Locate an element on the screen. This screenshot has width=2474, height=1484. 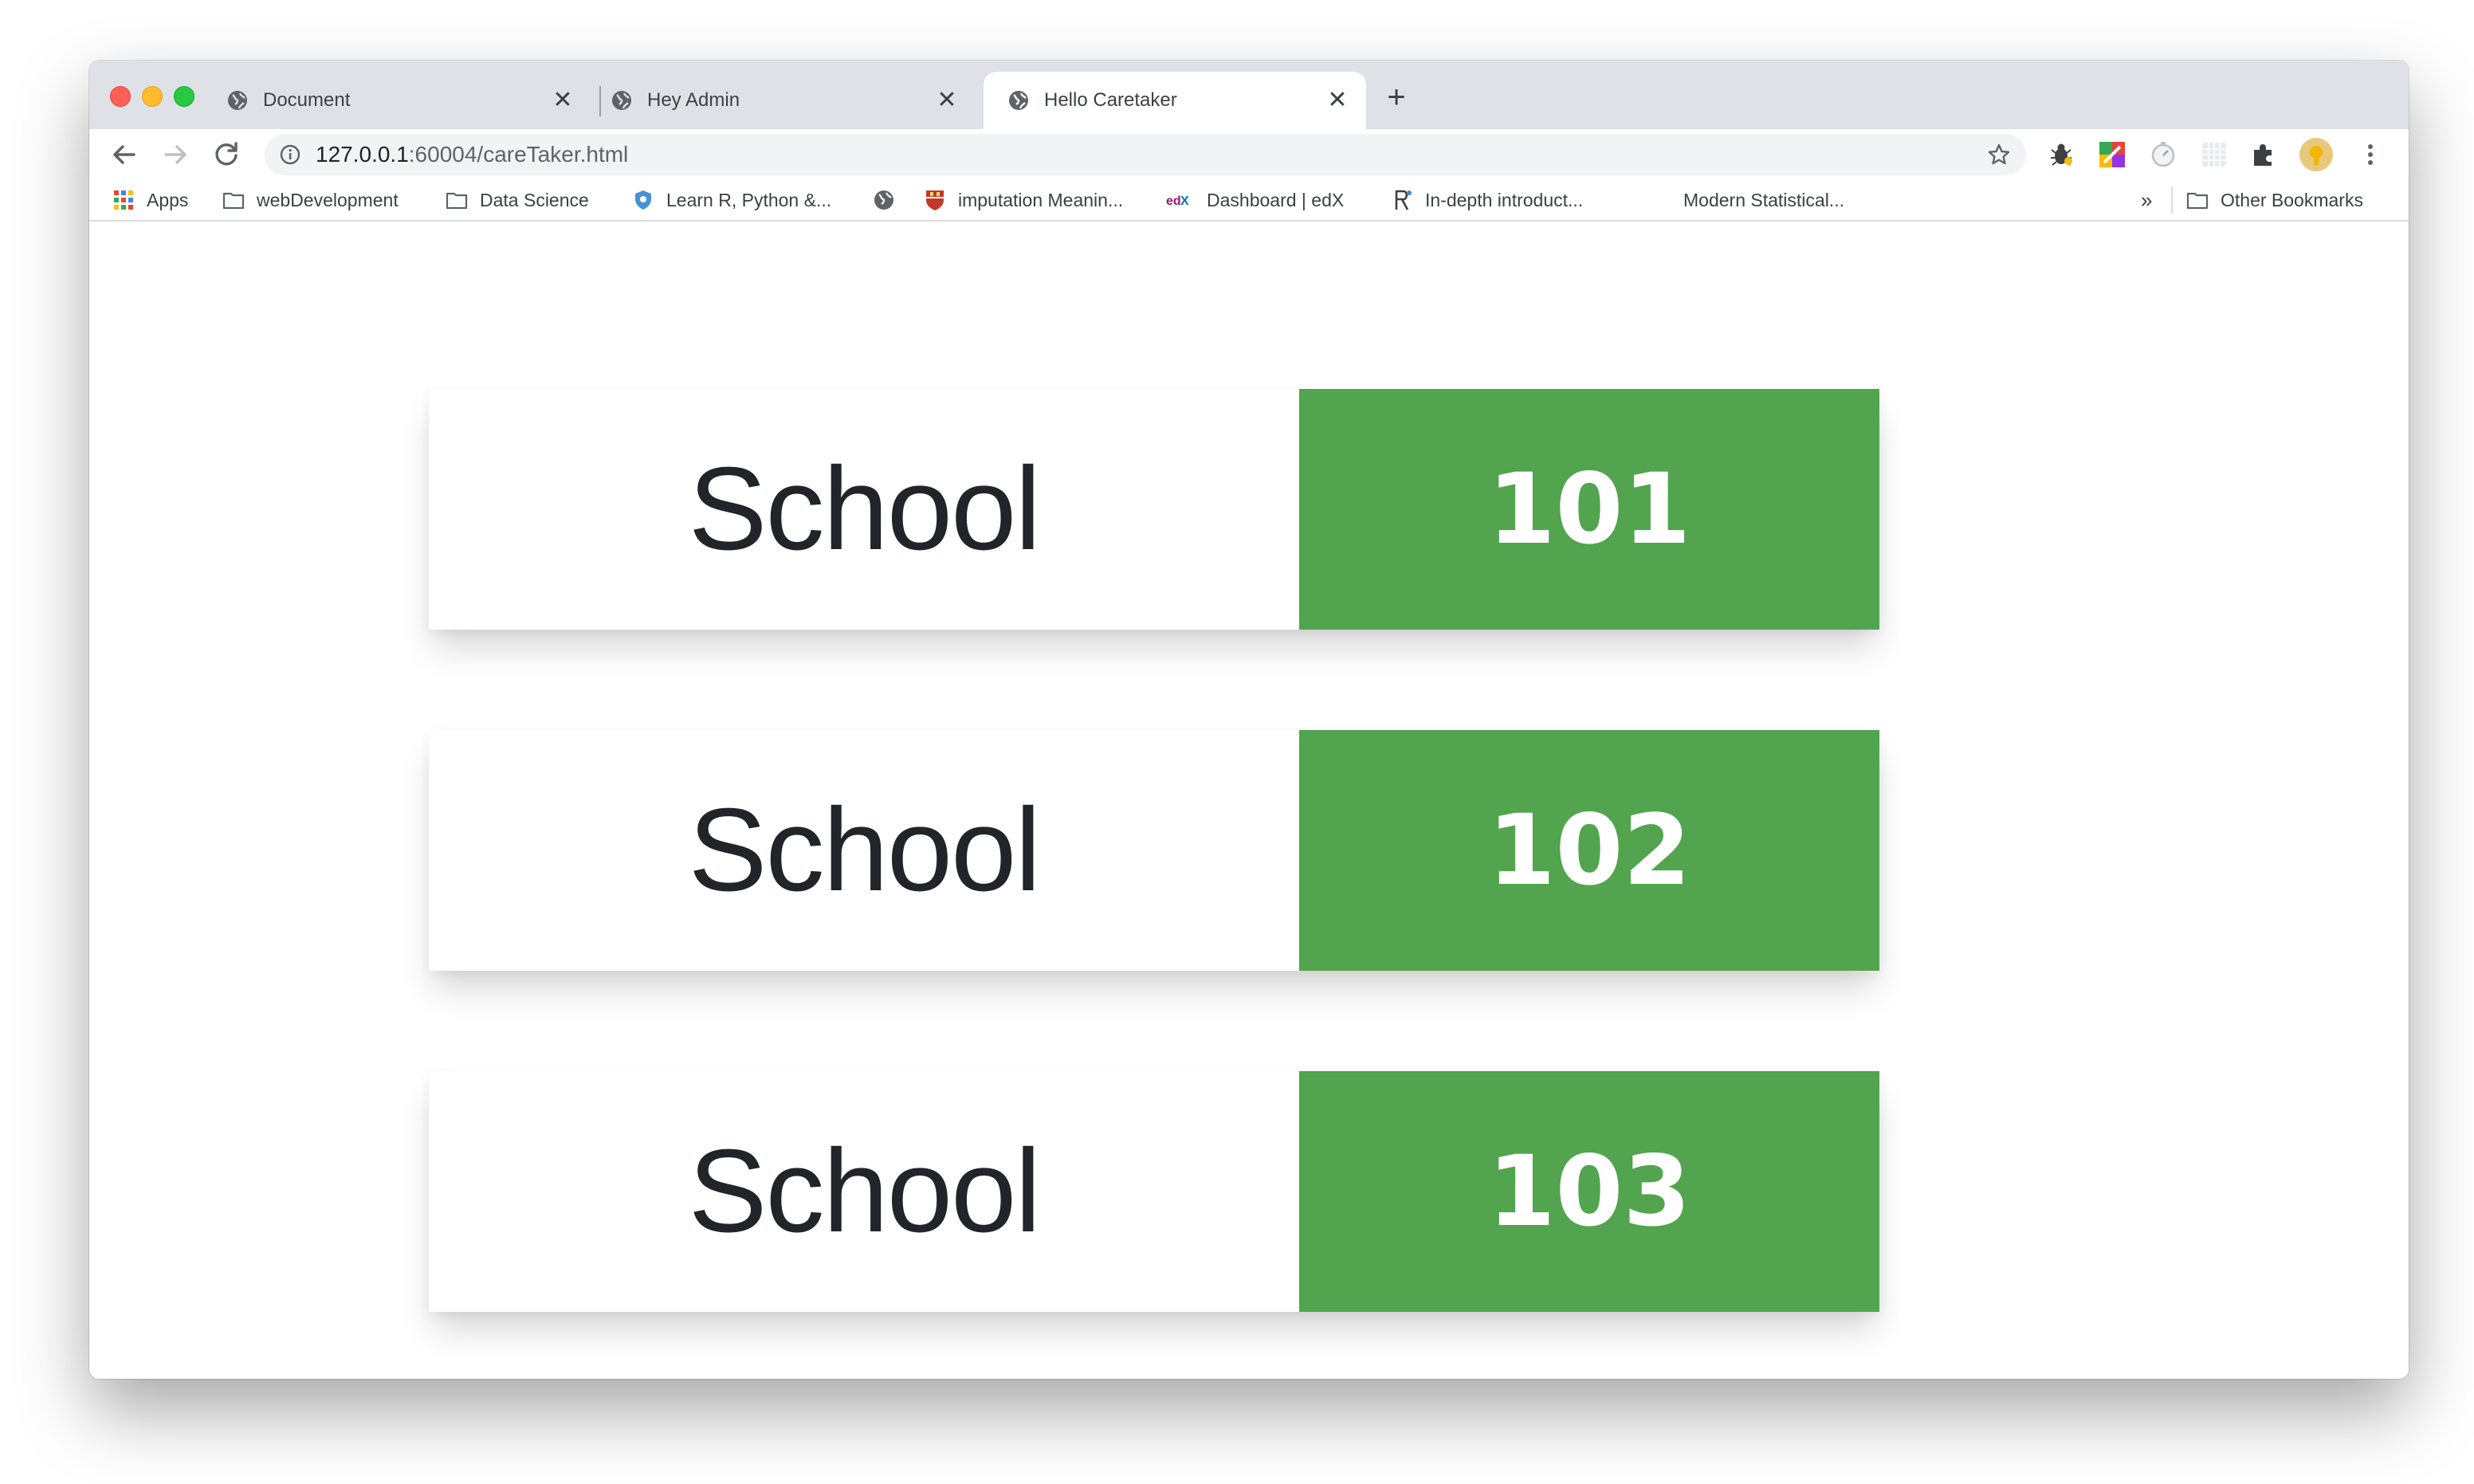
bookmark-globe is located at coordinates (890, 200).